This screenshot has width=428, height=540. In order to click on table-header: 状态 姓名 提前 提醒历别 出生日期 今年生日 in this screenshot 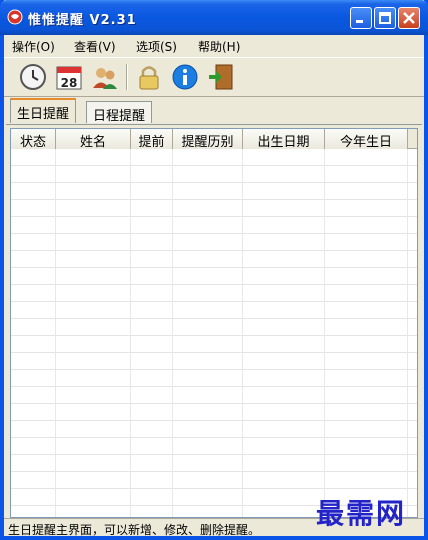, I will do `click(214, 139)`.